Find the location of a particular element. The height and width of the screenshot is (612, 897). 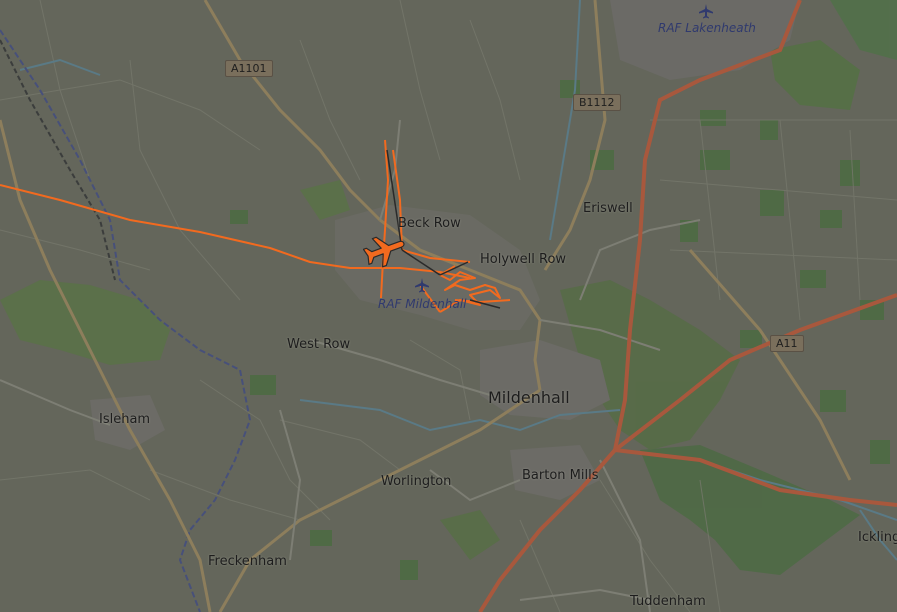

place-label-eriswell: Eriswell is located at coordinates (608, 208).